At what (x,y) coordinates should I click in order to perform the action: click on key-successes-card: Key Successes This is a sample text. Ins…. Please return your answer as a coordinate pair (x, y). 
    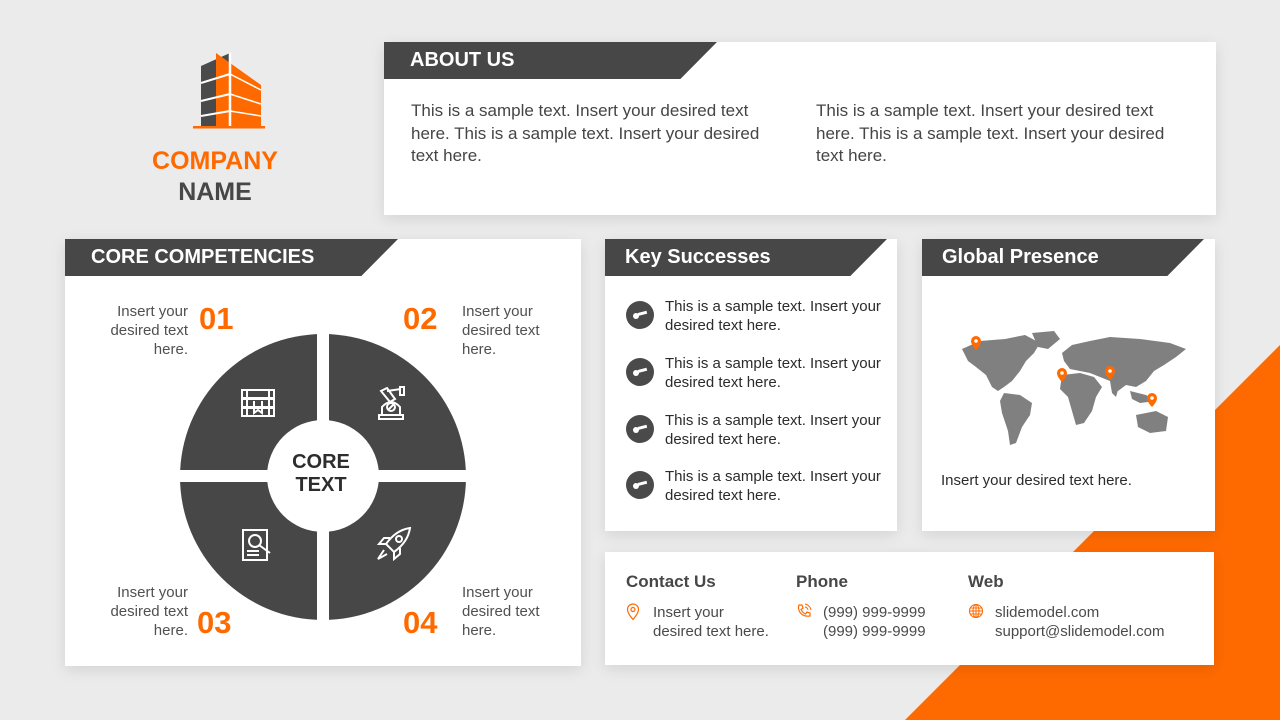
    Looking at the image, I should click on (751, 385).